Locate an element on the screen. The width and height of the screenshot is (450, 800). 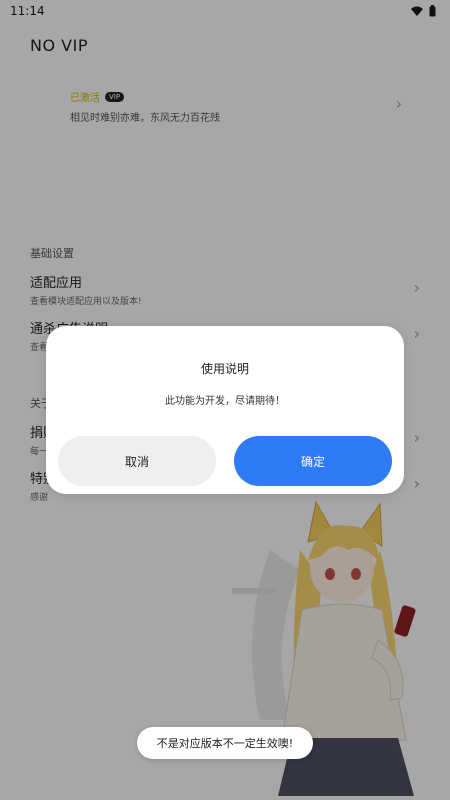
status-bar: 11:14 is located at coordinates (225, 11).